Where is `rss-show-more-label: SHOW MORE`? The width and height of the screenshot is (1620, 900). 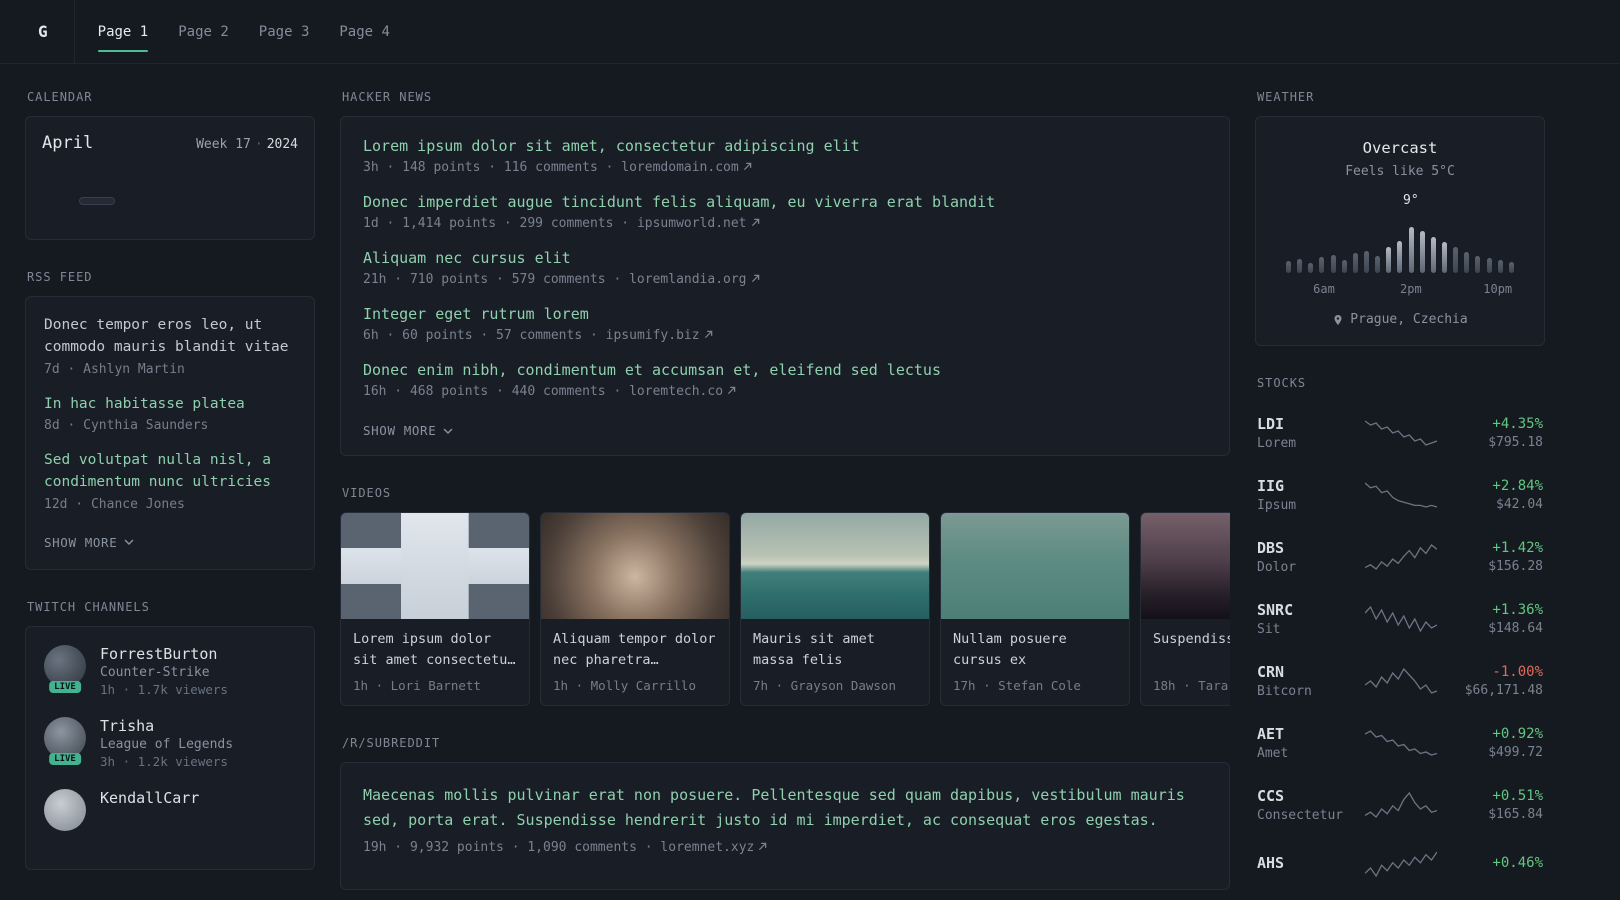 rss-show-more-label: SHOW MORE is located at coordinates (81, 542).